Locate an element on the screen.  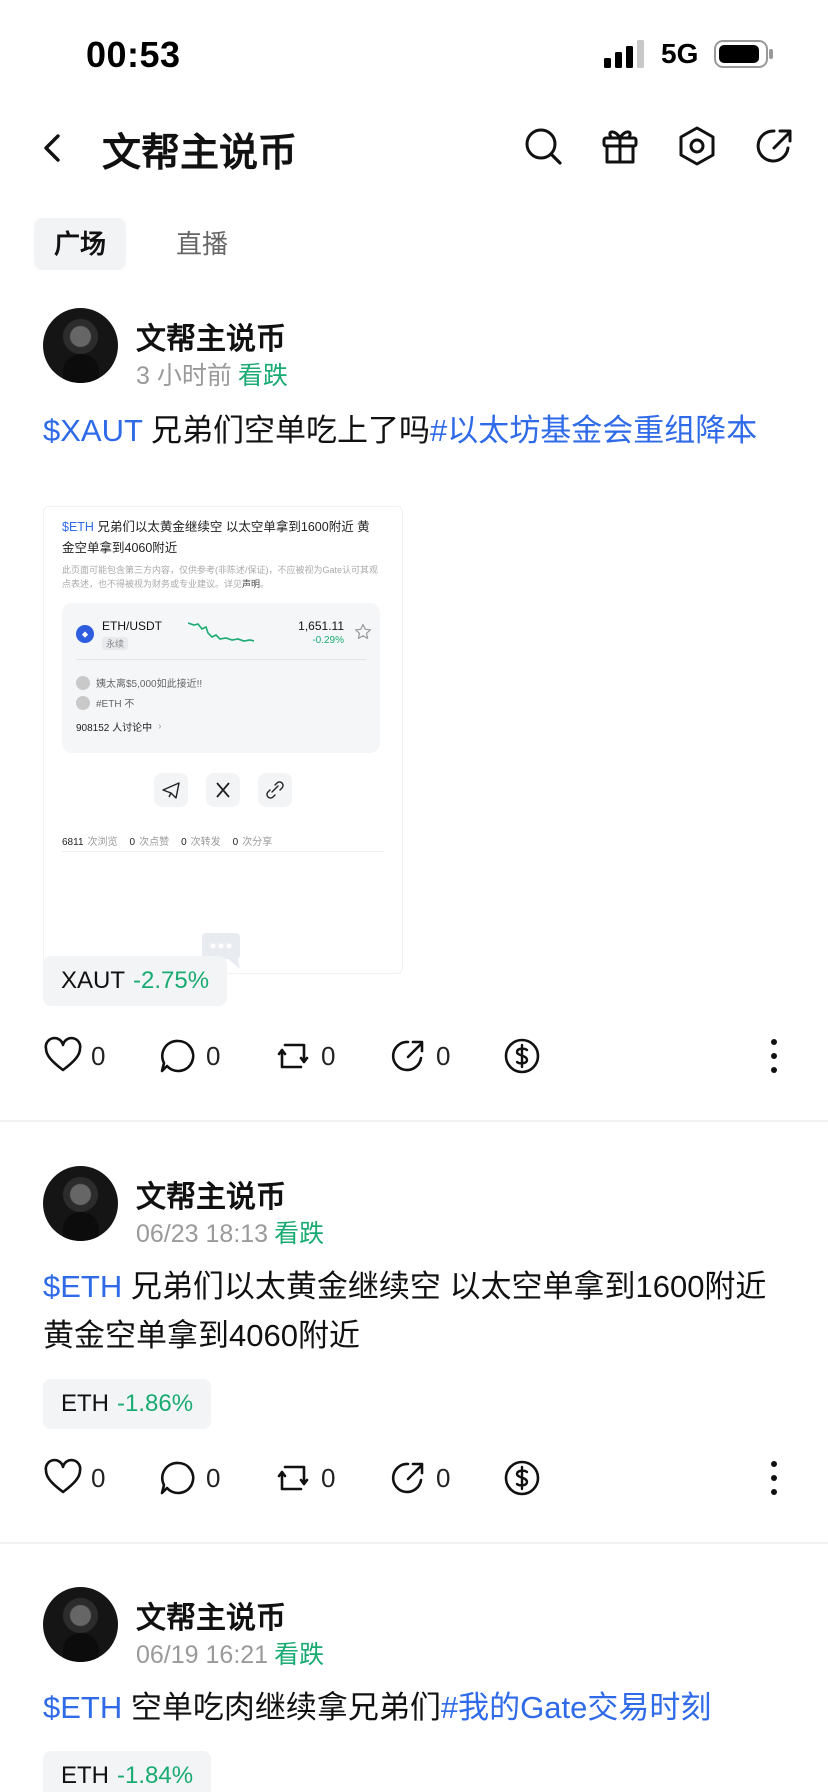
post-content: $ETH 空单吃肉继续拿兄弟们#我的Gate交易时刻 is located at coordinates (418, 1707).